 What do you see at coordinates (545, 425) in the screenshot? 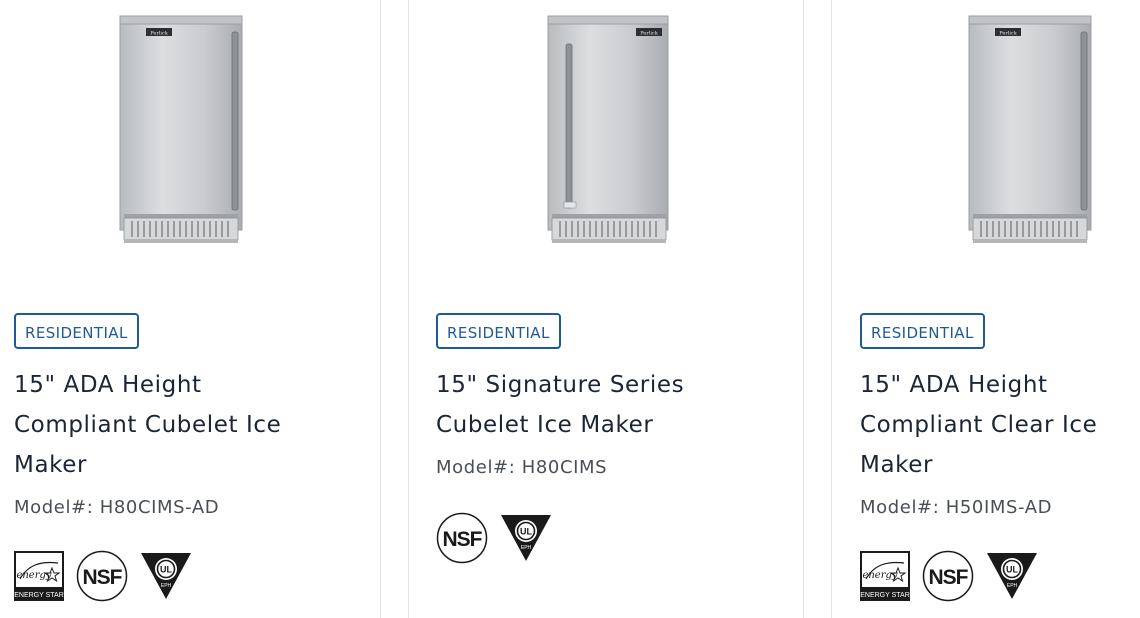
I see `product-title-line: Cubelet Ice Maker` at bounding box center [545, 425].